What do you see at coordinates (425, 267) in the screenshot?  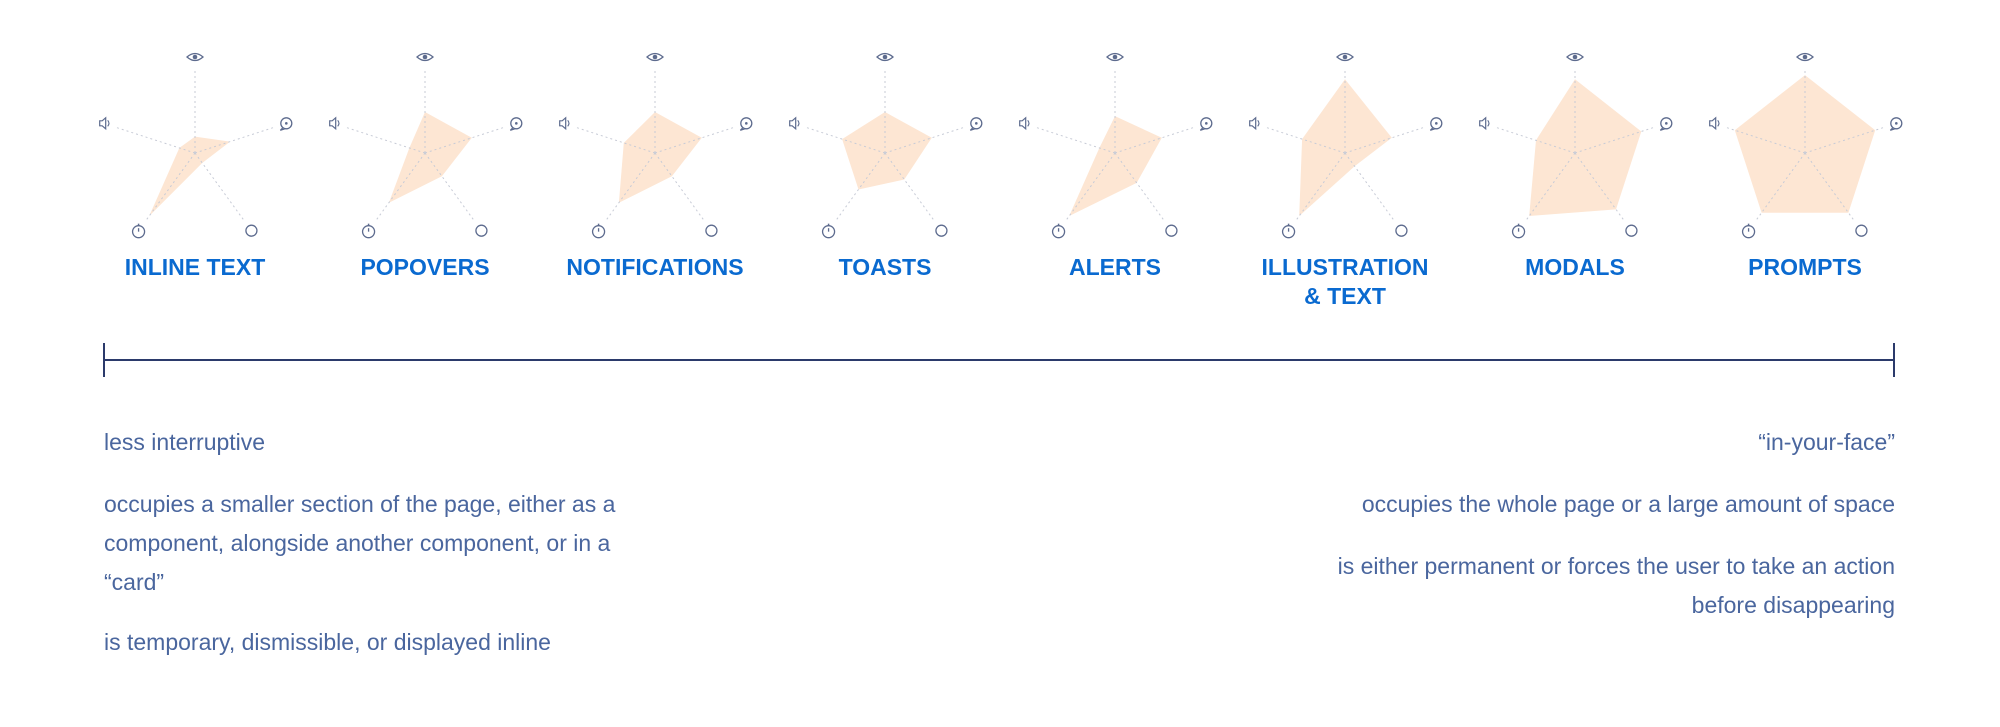 I see `chart-label: POPOVERS` at bounding box center [425, 267].